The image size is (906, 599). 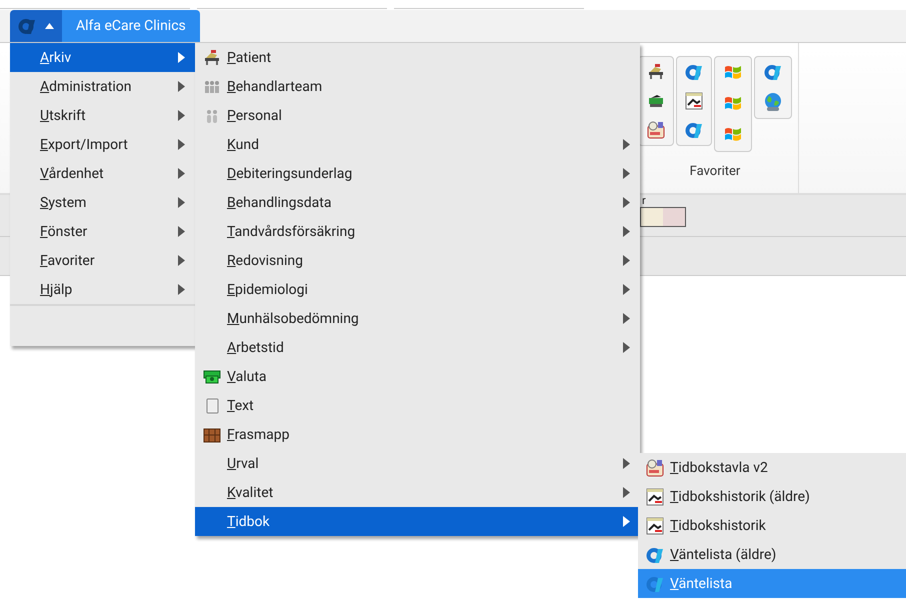 What do you see at coordinates (417, 521) in the screenshot?
I see `menu-item: Tidbok` at bounding box center [417, 521].